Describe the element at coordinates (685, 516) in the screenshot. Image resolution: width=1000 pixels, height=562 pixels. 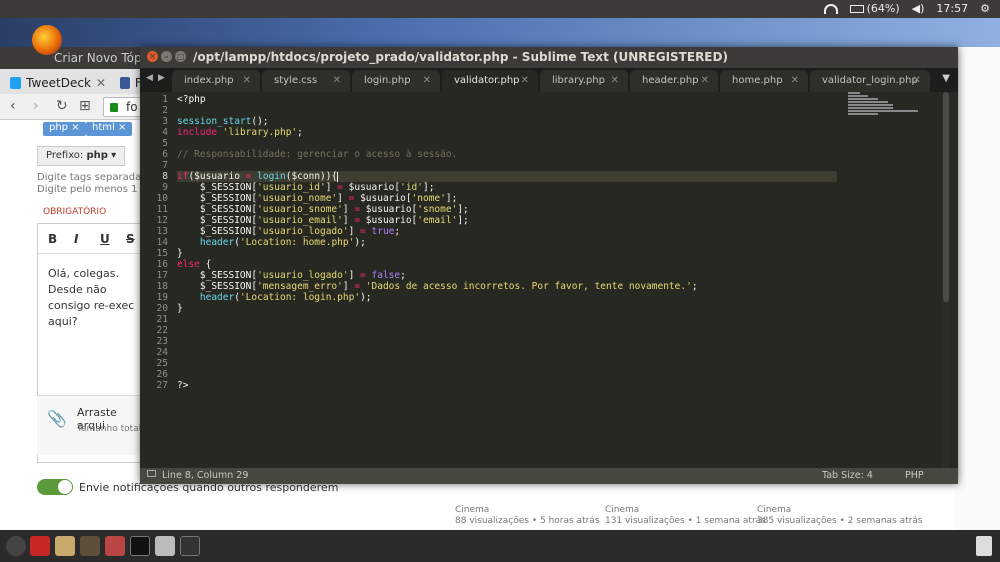
I see `related-item: Cinema 131 visualizações • 1 semana atrás` at that location.